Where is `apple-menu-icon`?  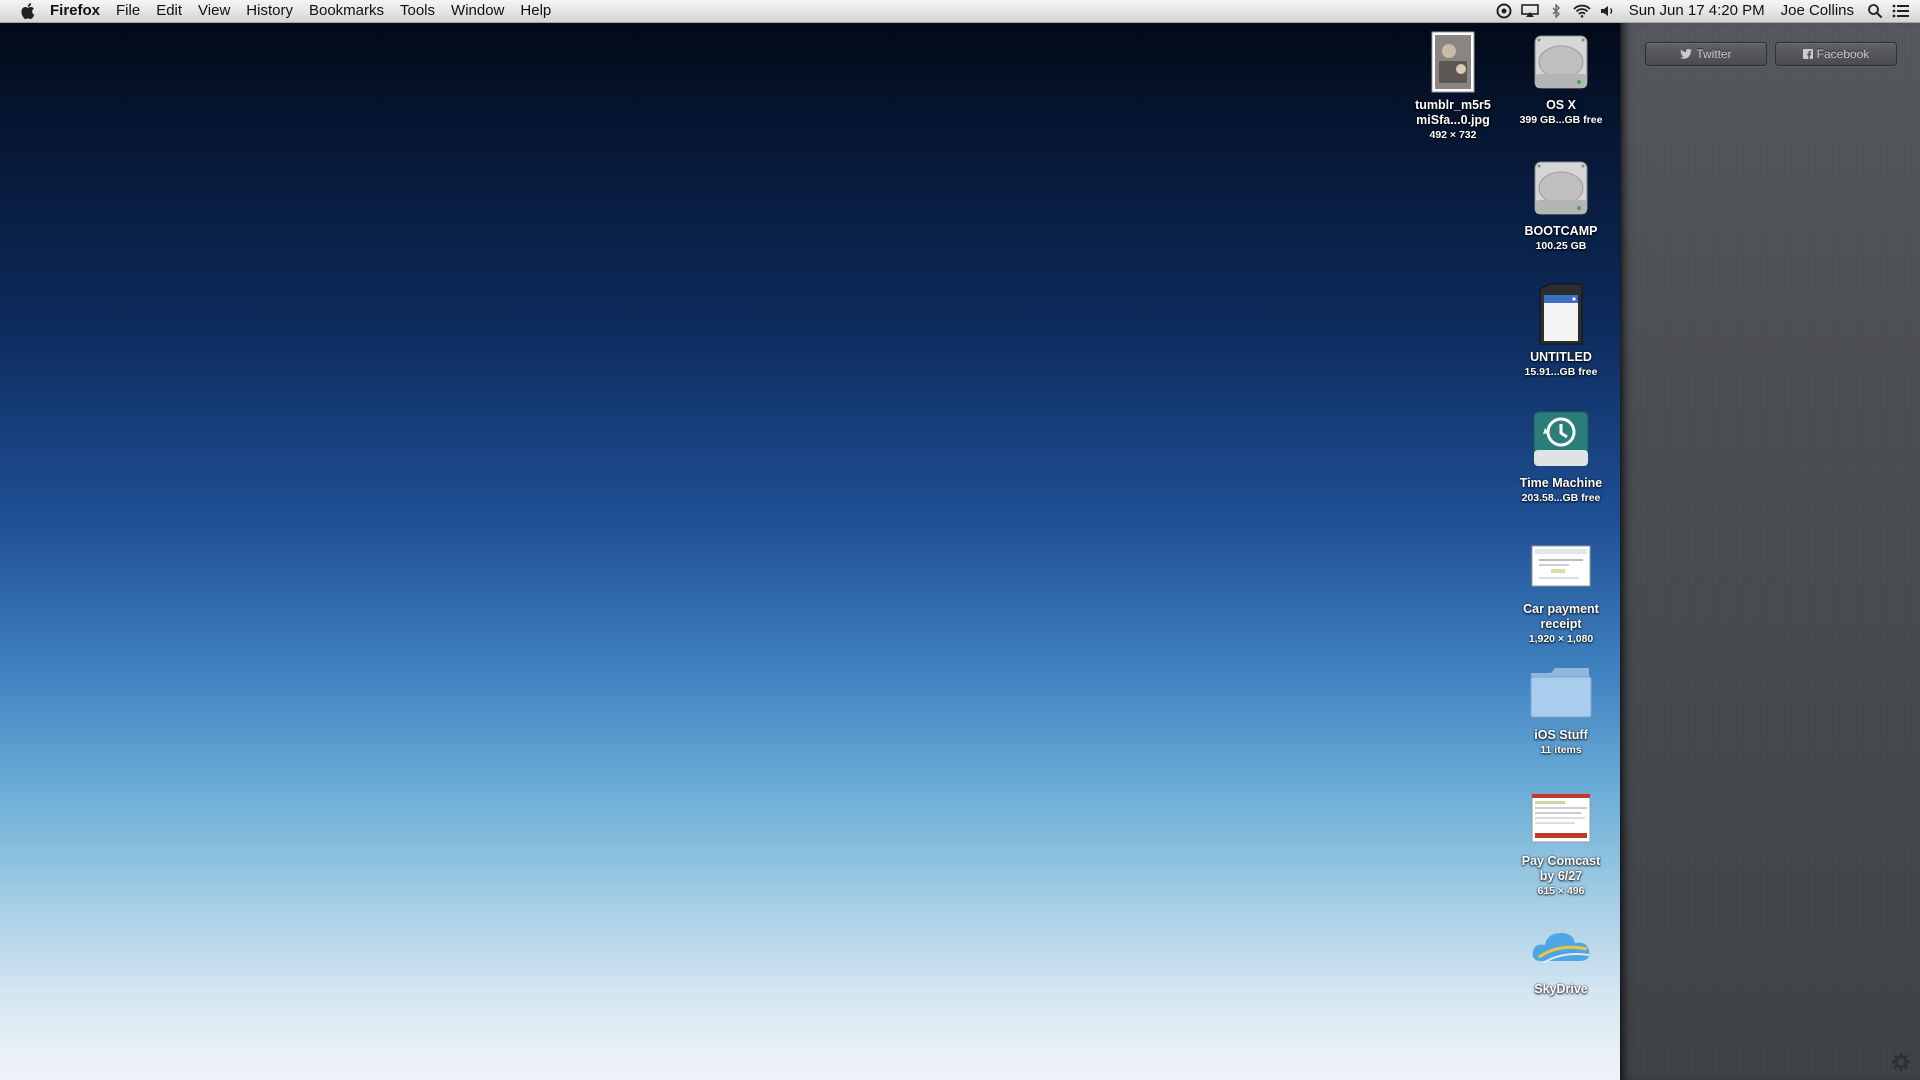 apple-menu-icon is located at coordinates (21, 11).